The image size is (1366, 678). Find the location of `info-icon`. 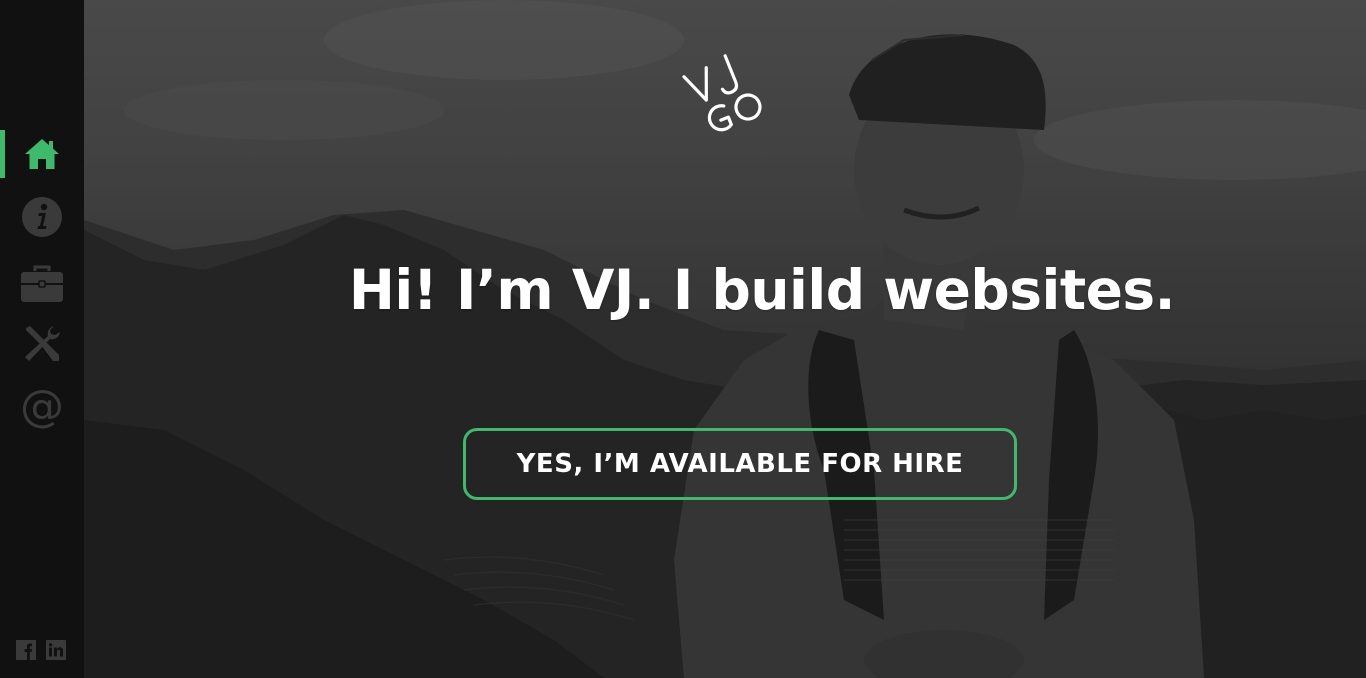

info-icon is located at coordinates (42, 217).